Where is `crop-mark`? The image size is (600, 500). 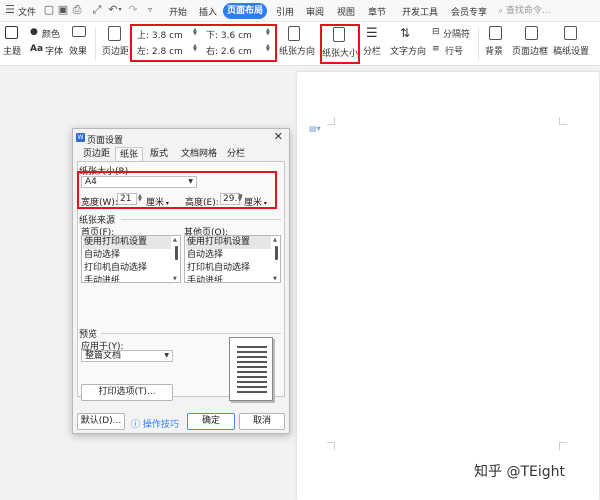 crop-mark is located at coordinates (331, 446).